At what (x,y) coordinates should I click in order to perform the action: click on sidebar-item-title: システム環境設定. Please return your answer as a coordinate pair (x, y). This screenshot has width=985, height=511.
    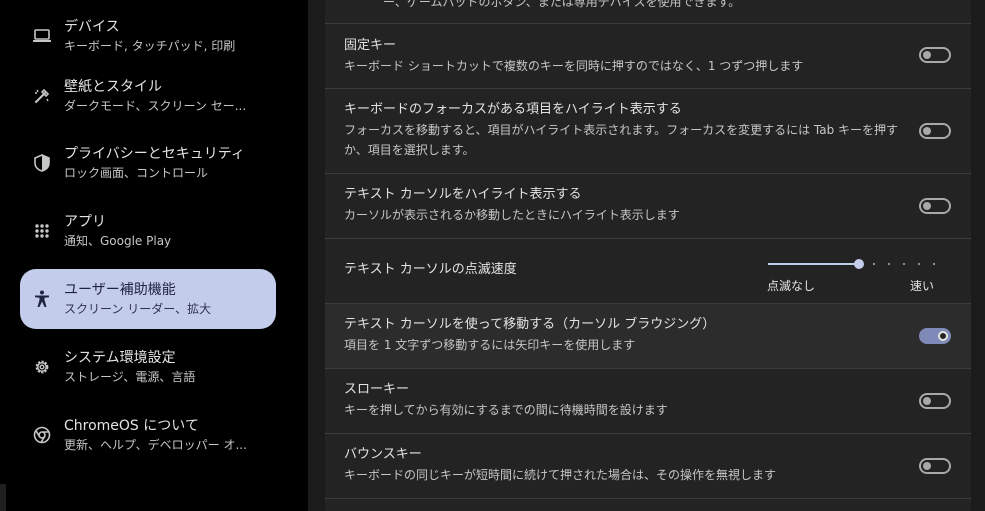
    Looking at the image, I should click on (120, 358).